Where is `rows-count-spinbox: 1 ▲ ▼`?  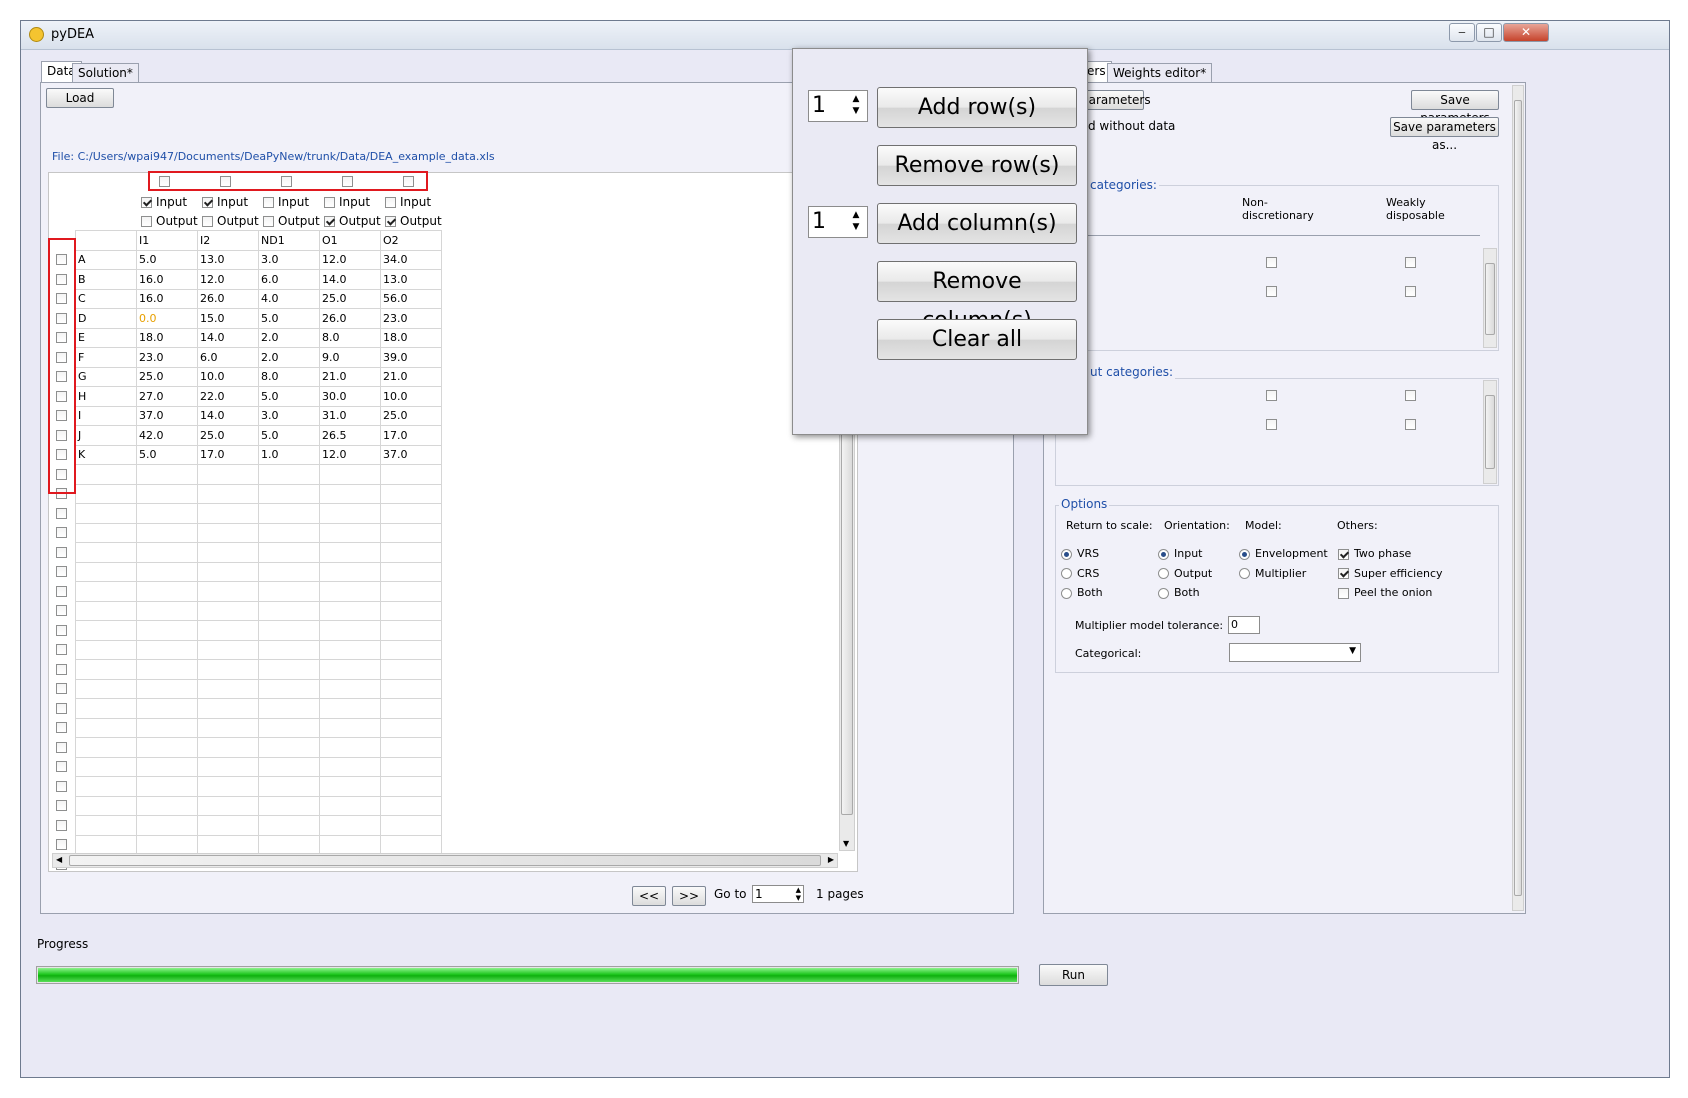
rows-count-spinbox: 1 ▲ ▼ is located at coordinates (838, 106).